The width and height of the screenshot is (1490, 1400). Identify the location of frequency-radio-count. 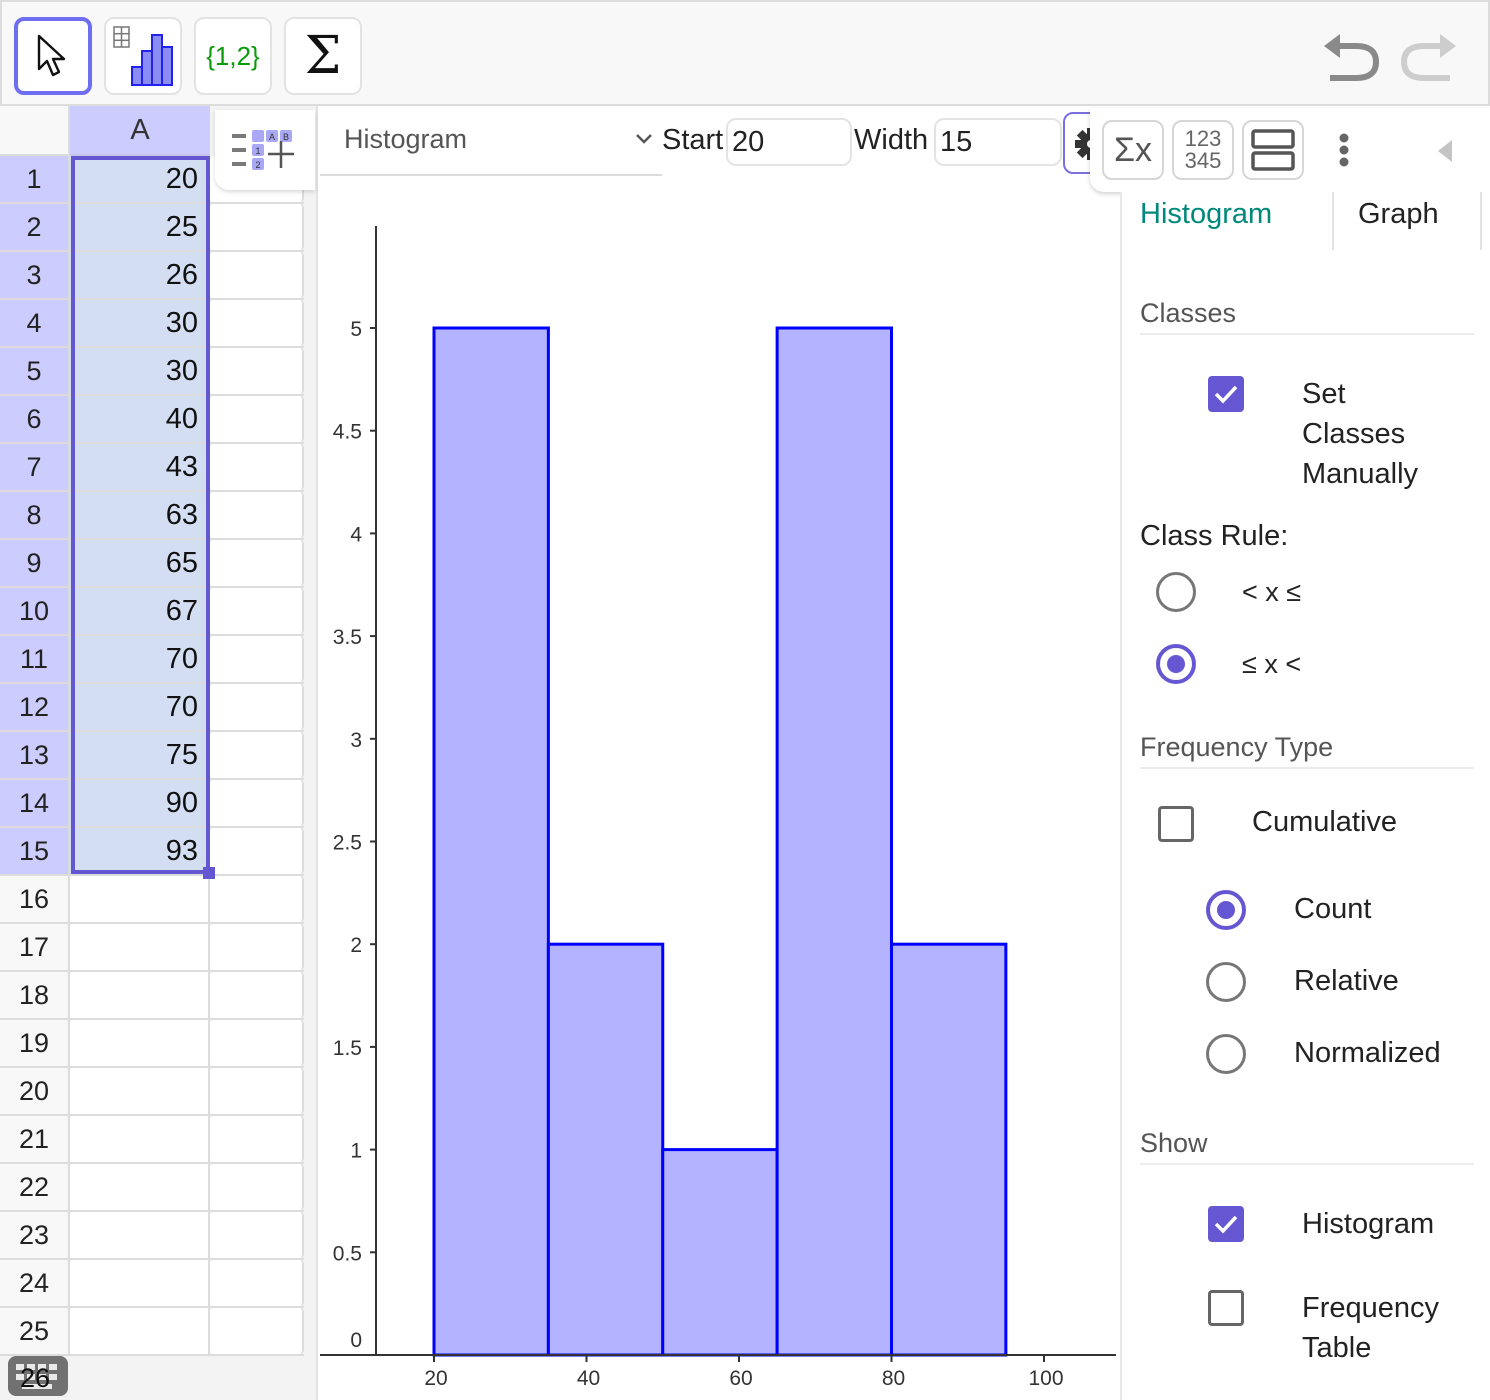
(1226, 910).